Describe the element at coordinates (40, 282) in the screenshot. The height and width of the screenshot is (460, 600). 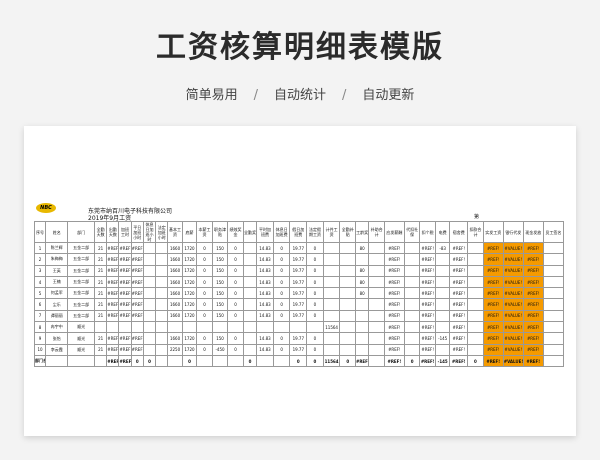
I see `table-cell: 4` at that location.